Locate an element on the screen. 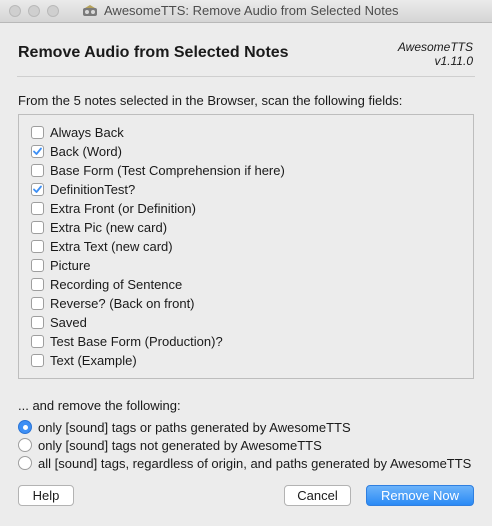 The width and height of the screenshot is (492, 526). dialog-heading: Remove Audio from Selected Notes is located at coordinates (153, 52).